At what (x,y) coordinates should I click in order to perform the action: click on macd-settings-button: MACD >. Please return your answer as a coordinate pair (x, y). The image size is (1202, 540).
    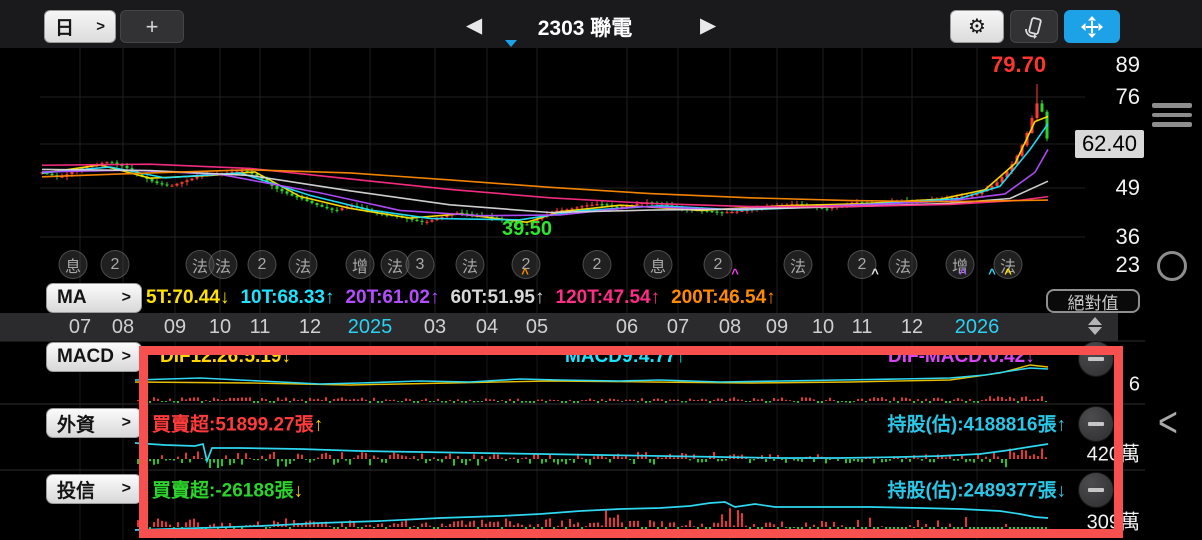
    Looking at the image, I should click on (94, 357).